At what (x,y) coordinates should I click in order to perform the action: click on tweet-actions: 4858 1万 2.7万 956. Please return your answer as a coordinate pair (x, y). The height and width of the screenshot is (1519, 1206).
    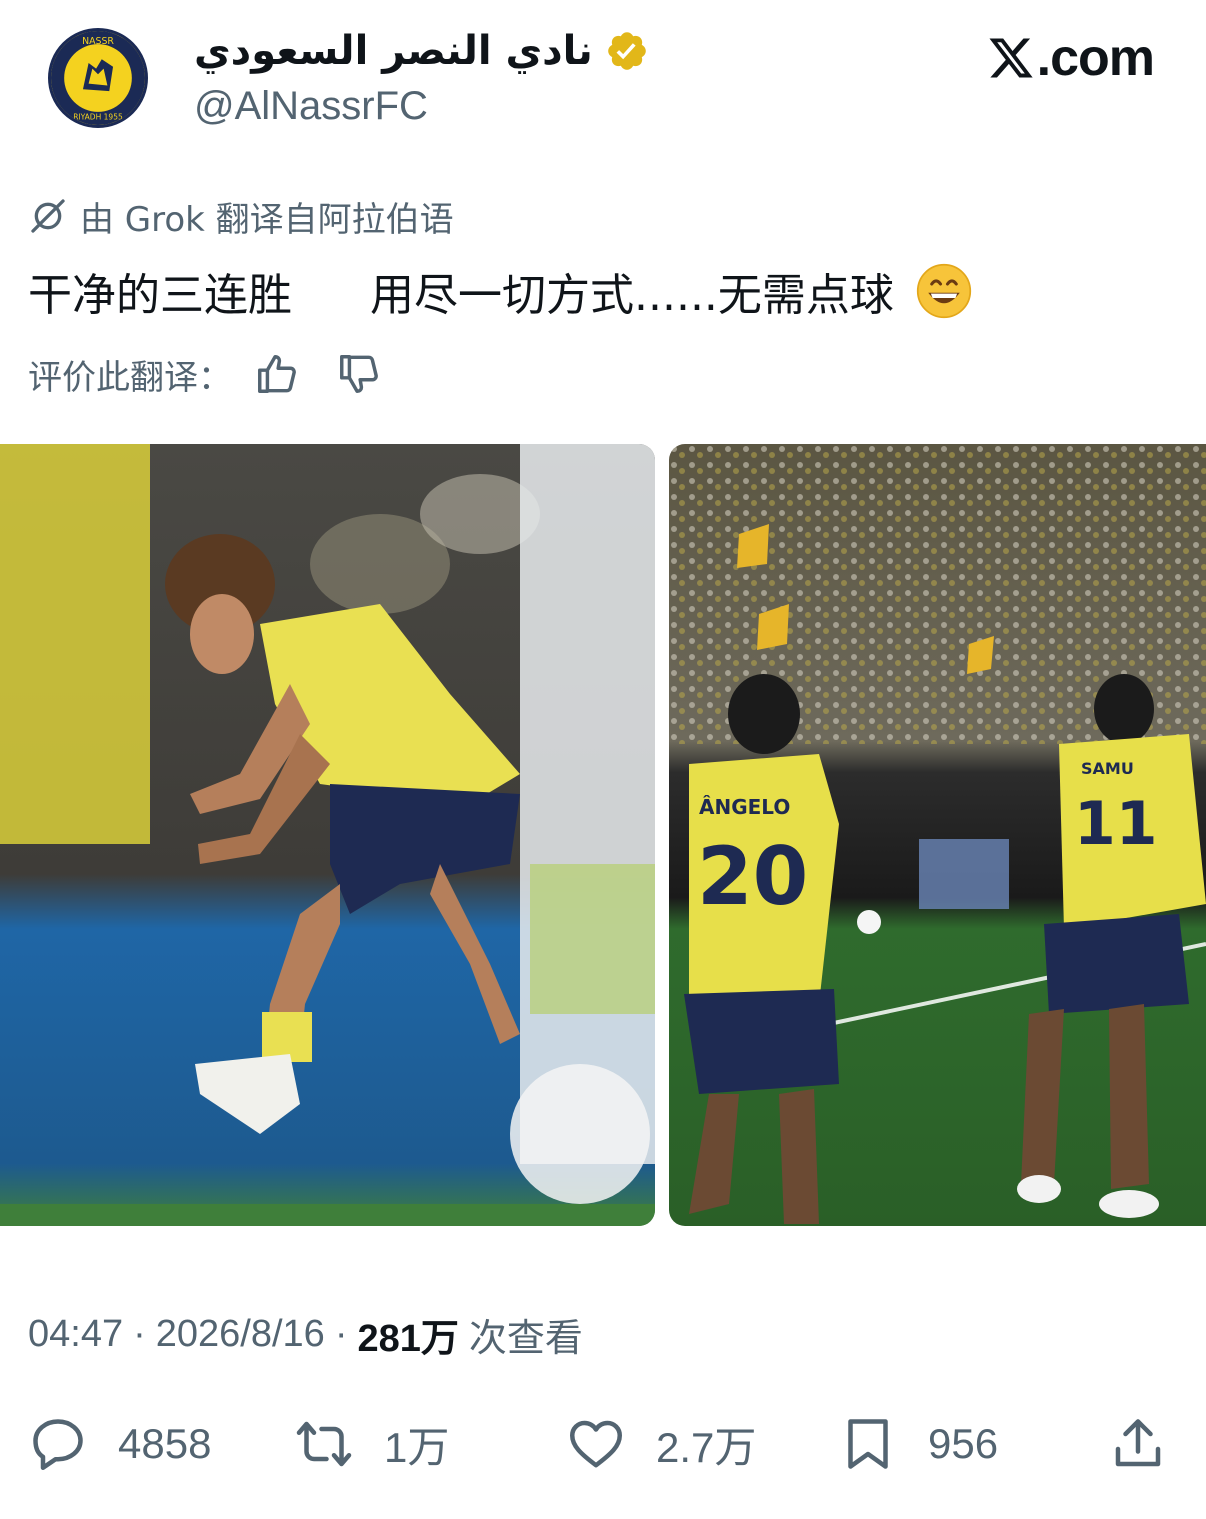
    Looking at the image, I should click on (603, 1444).